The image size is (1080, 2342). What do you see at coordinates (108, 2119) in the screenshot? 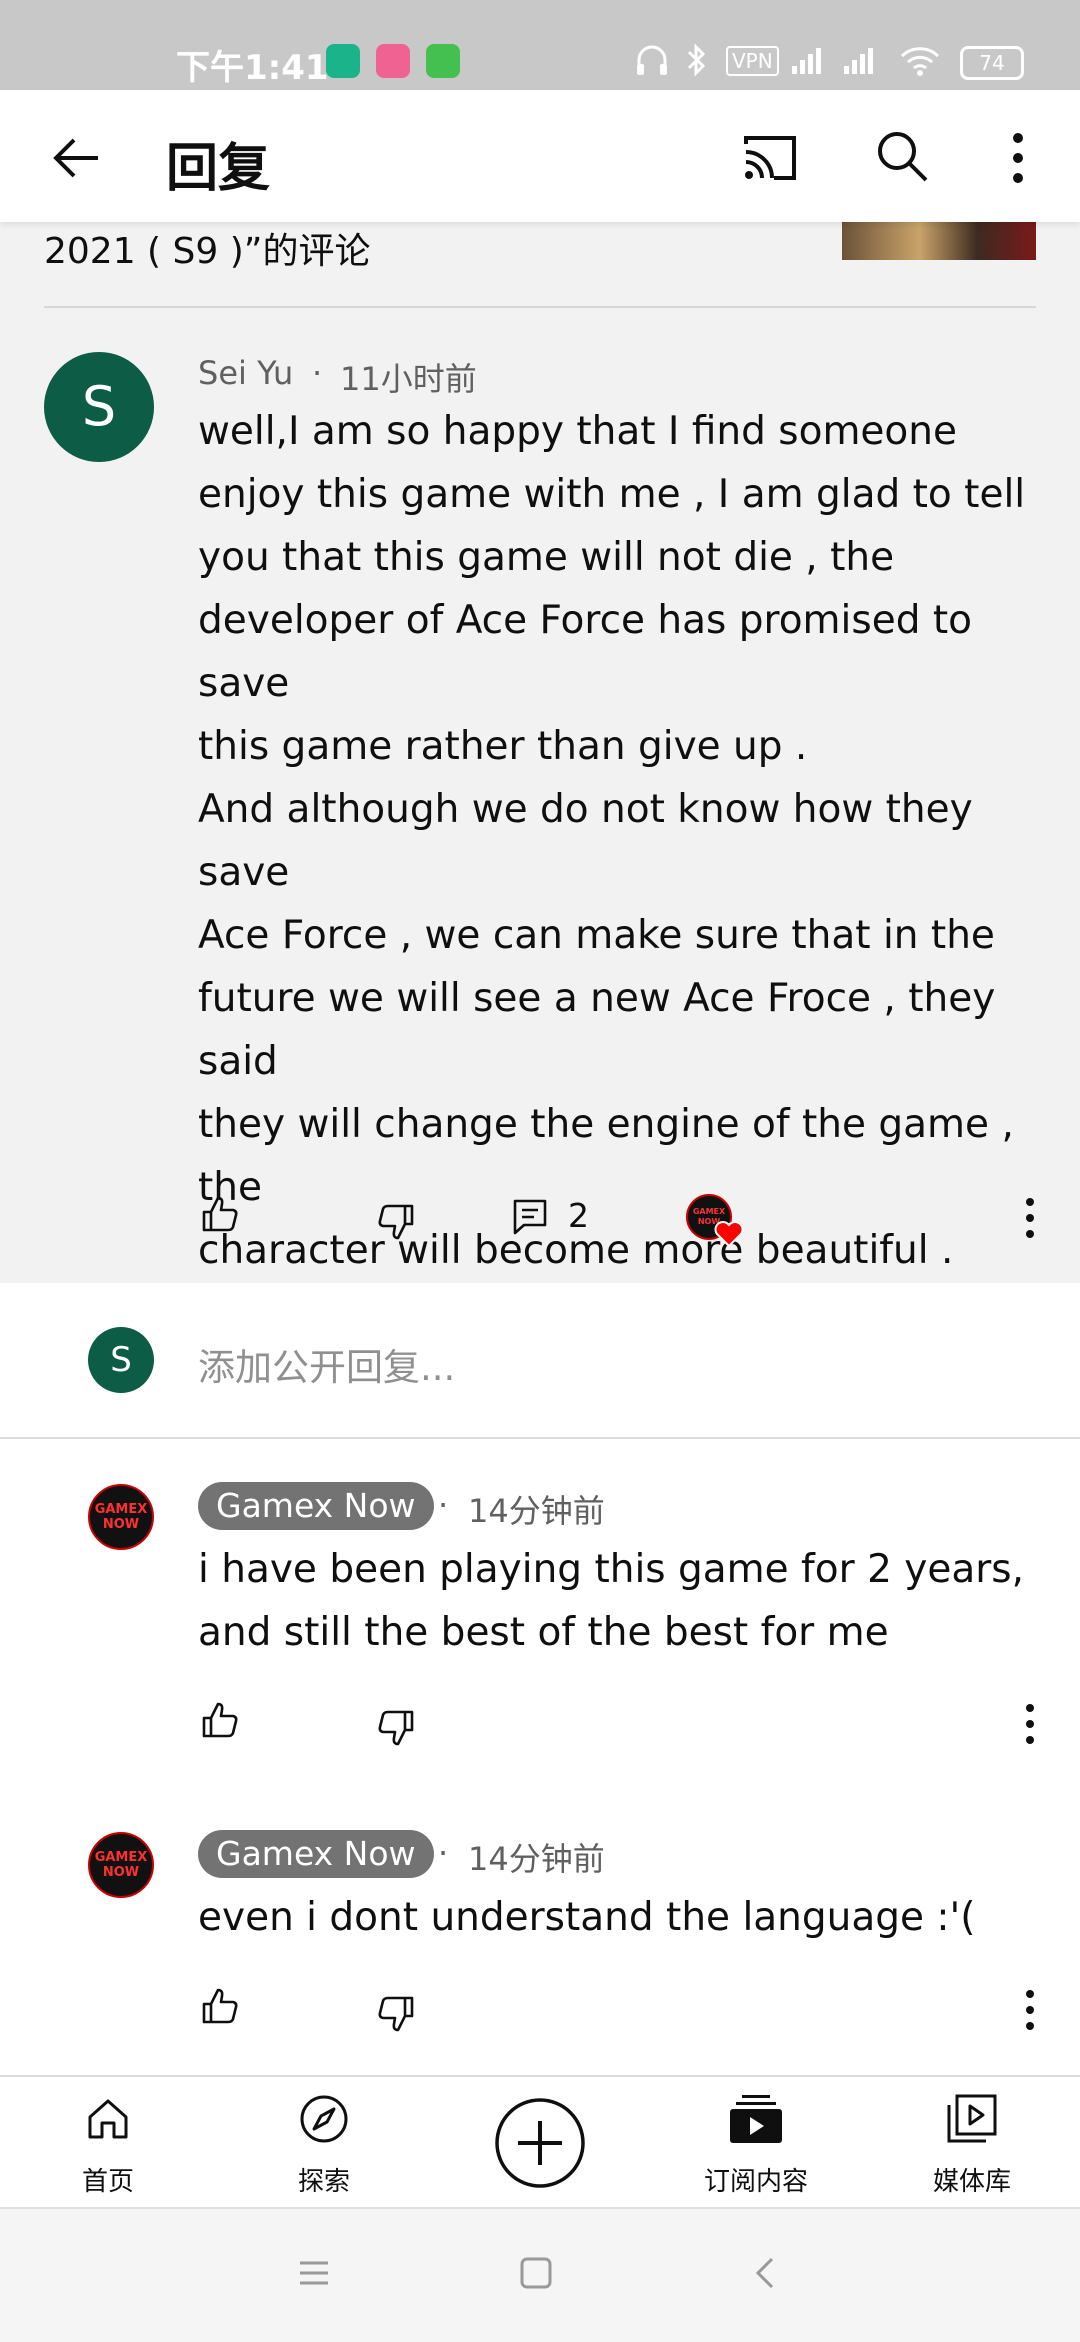
I see `home-icon` at bounding box center [108, 2119].